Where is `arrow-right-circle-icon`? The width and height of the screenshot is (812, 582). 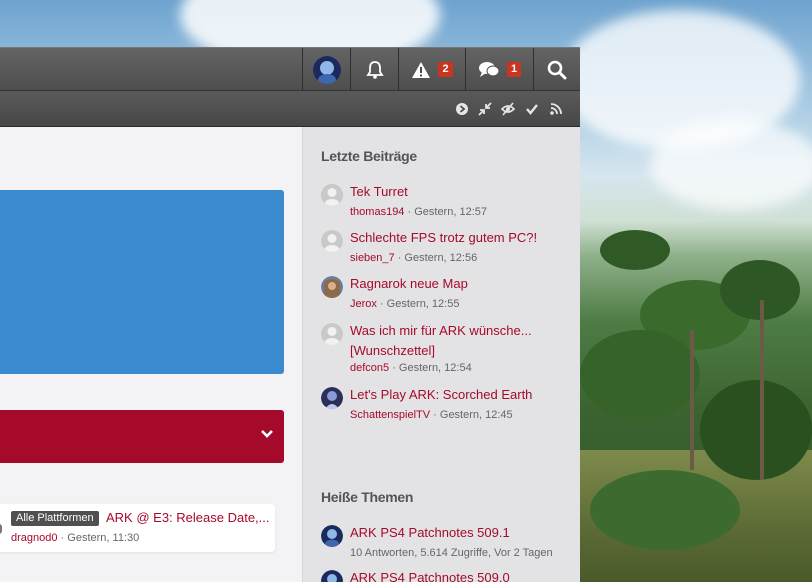
arrow-right-circle-icon is located at coordinates (462, 109).